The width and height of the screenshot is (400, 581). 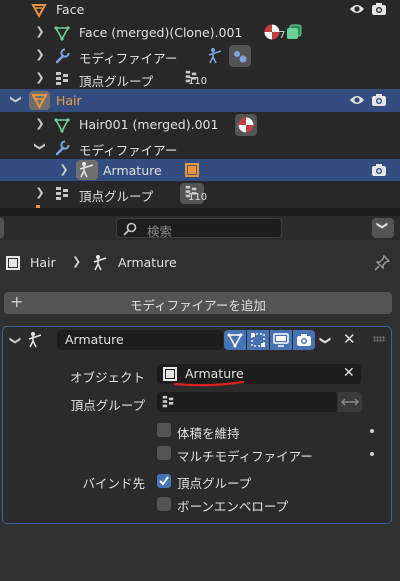 What do you see at coordinates (164, 430) in the screenshot?
I see `preserve-volume-checkbox` at bounding box center [164, 430].